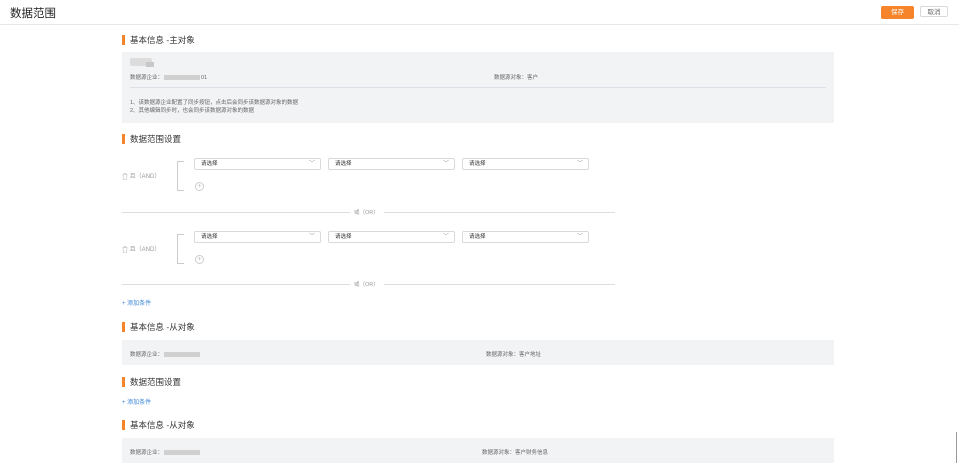 This screenshot has height=463, width=959. What do you see at coordinates (147, 355) in the screenshot?
I see `sub1-enterprise-label: 数据源企业：` at bounding box center [147, 355].